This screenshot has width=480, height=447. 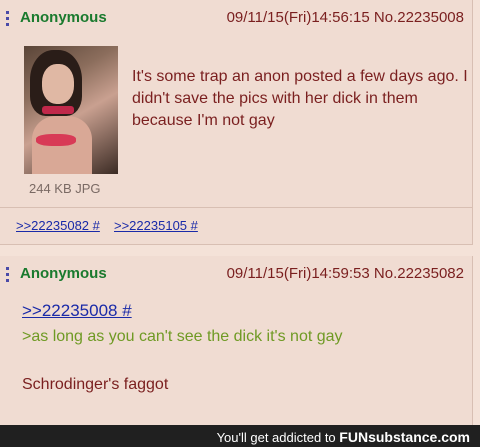 I want to click on post-body: Schrodinger's faggot, so click(x=95, y=384).